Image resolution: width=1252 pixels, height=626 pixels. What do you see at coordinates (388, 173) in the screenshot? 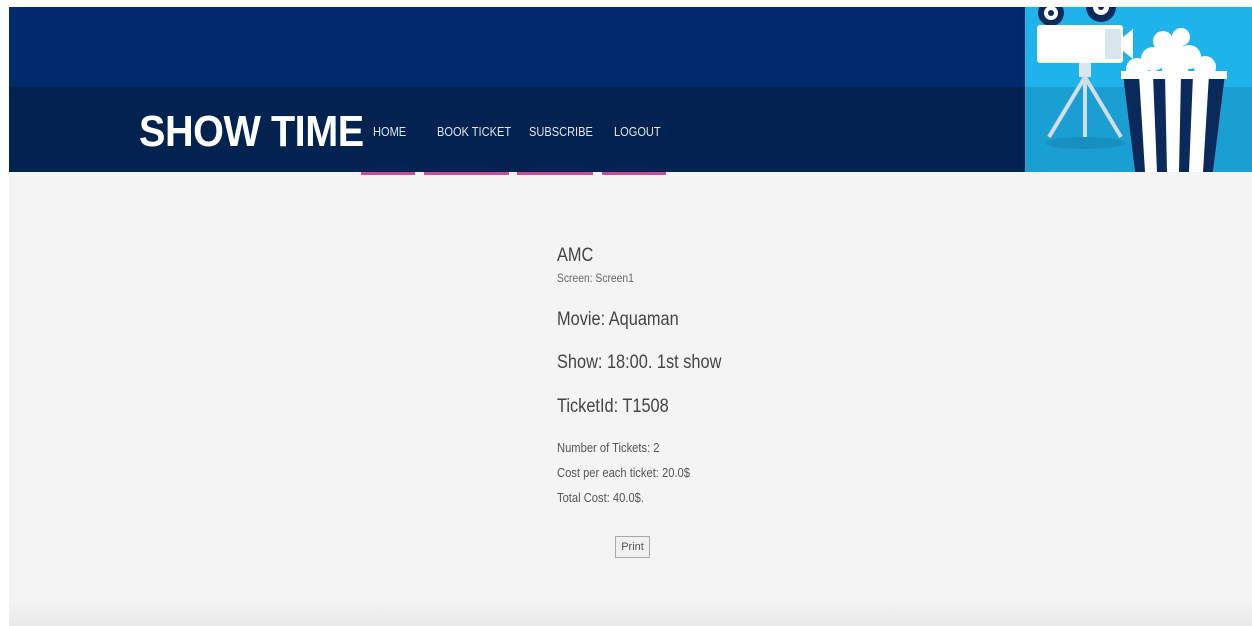
I see `nav-underline-home` at bounding box center [388, 173].